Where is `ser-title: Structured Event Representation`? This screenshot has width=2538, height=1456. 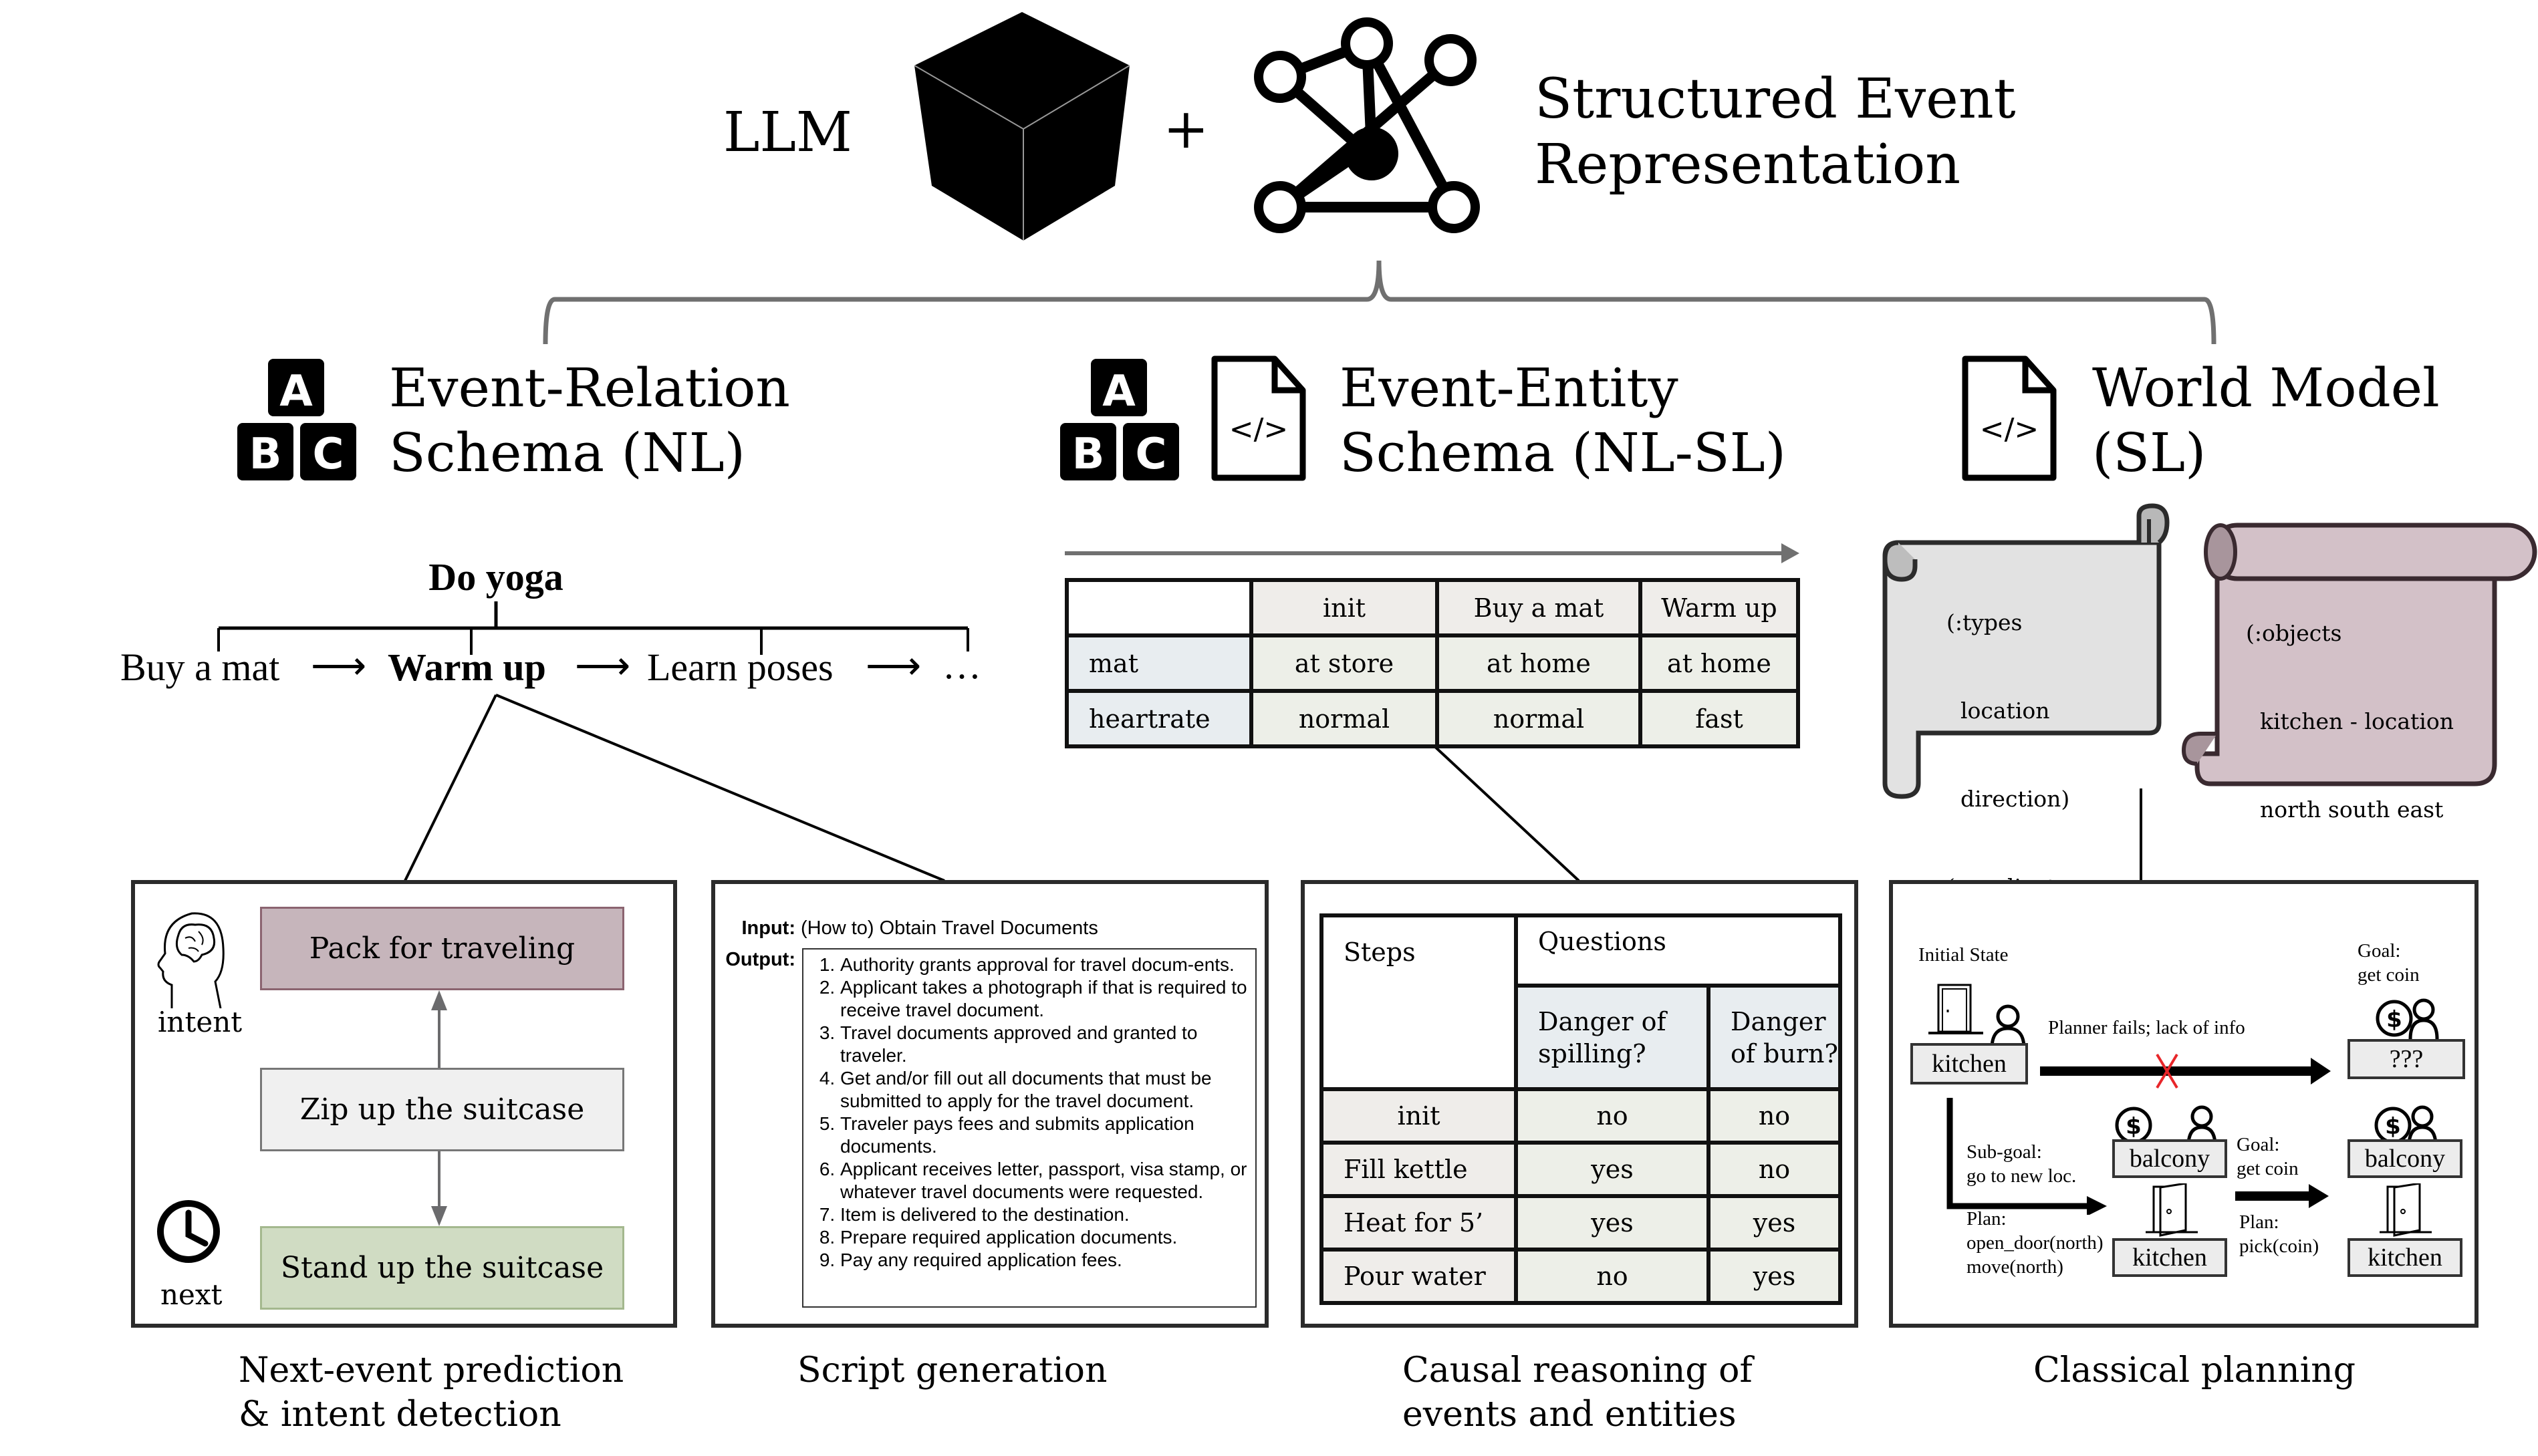 ser-title: Structured Event Representation is located at coordinates (1775, 132).